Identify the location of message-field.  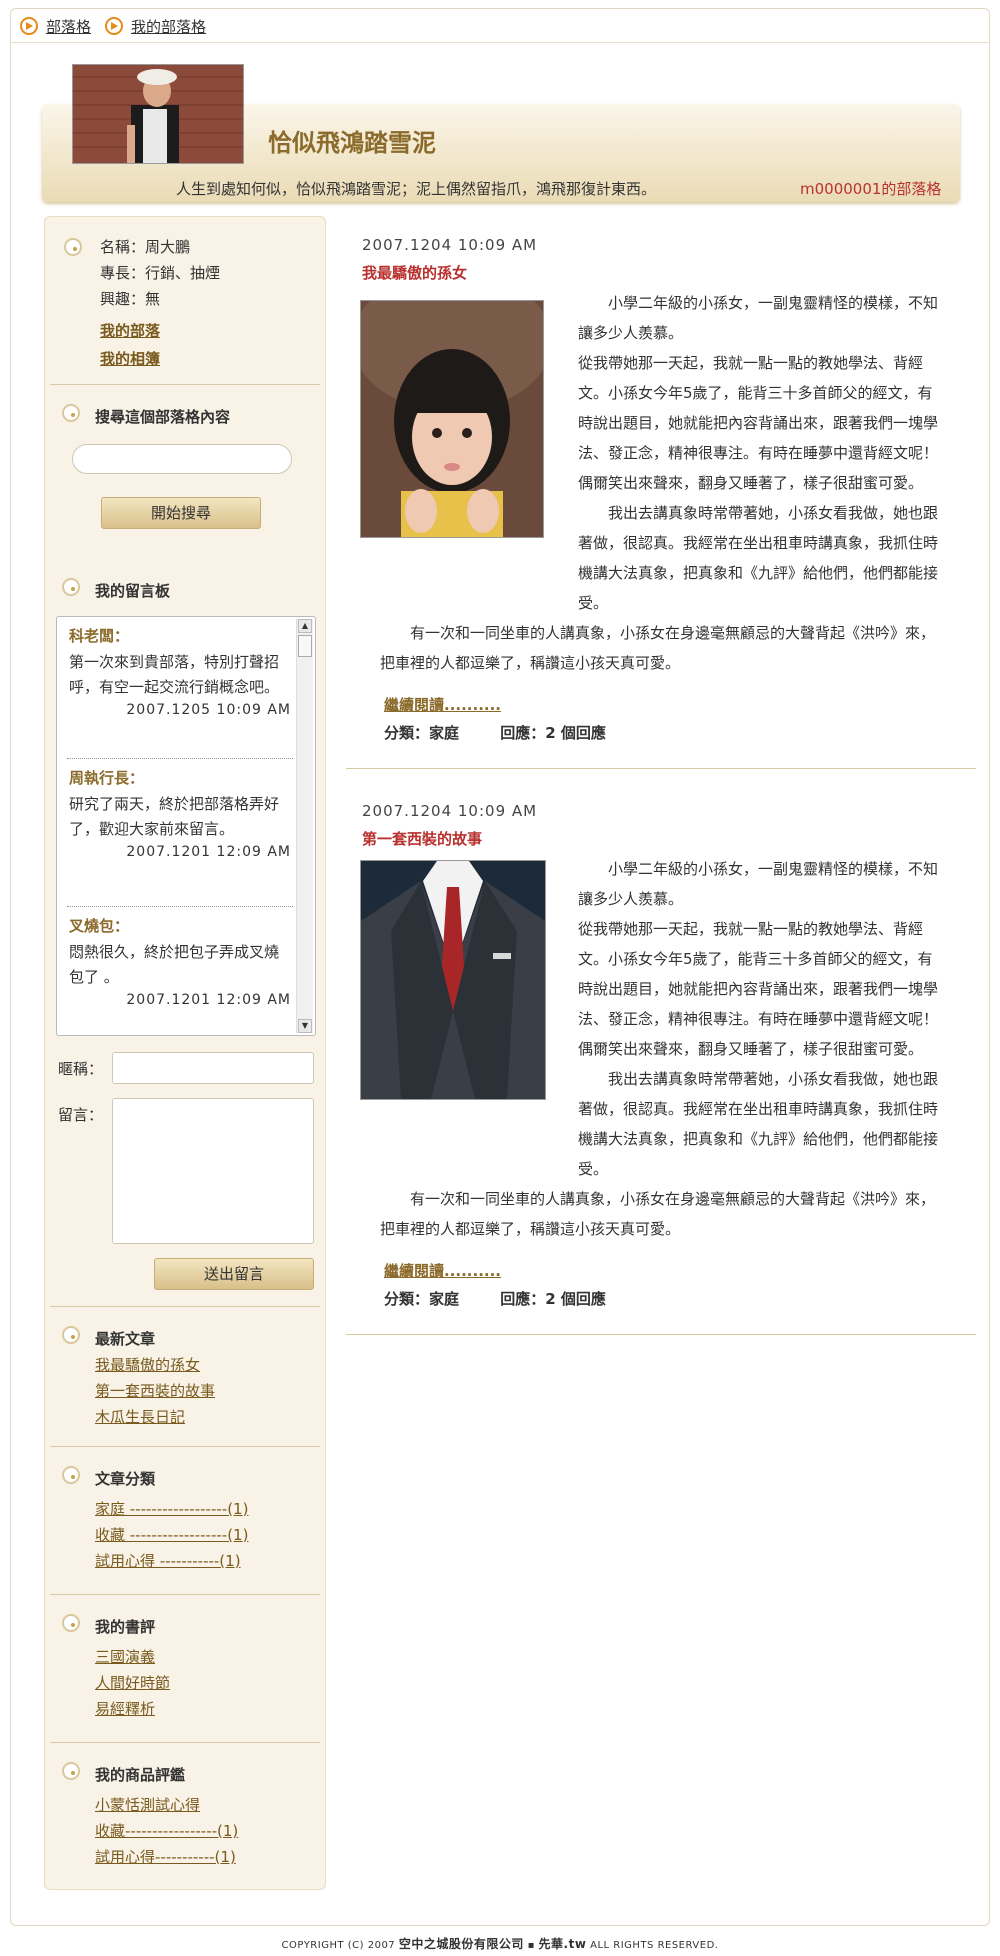
(213, 1171).